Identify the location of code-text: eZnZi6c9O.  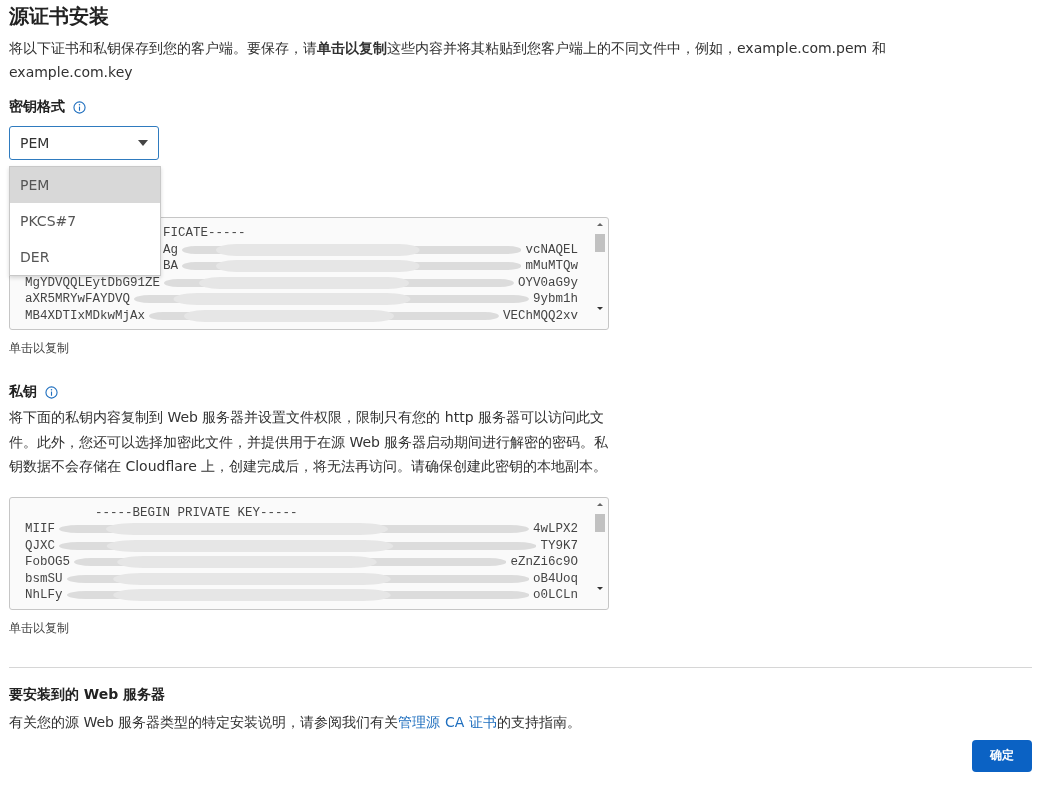
(544, 562).